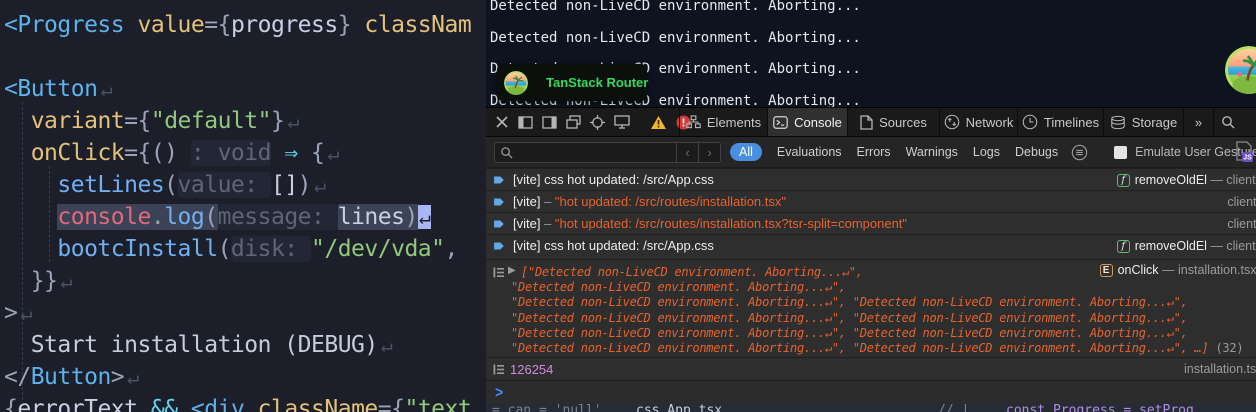 This screenshot has width=1256, height=412. Describe the element at coordinates (871, 368) in the screenshot. I see `console-result-row: 126254 installation.tsx:` at that location.